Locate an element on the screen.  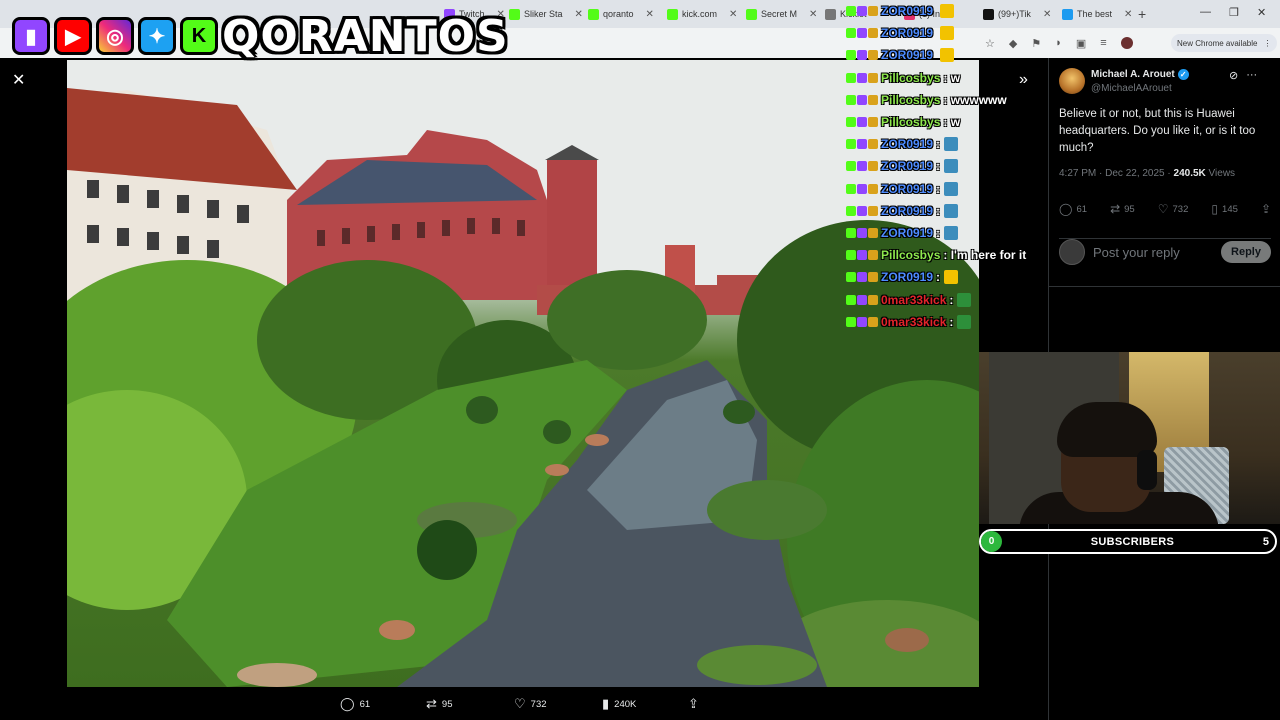
grok-icon: ⊘ is located at coordinates (1233, 75).